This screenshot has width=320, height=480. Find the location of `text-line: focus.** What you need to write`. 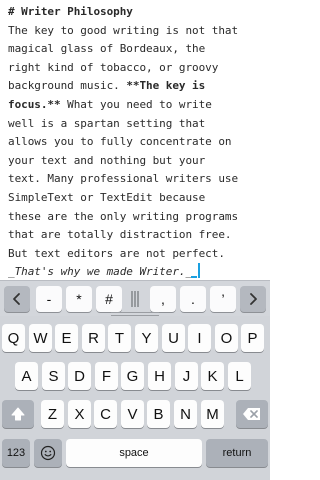

text-line: focus.** What you need to write is located at coordinates (139, 105).